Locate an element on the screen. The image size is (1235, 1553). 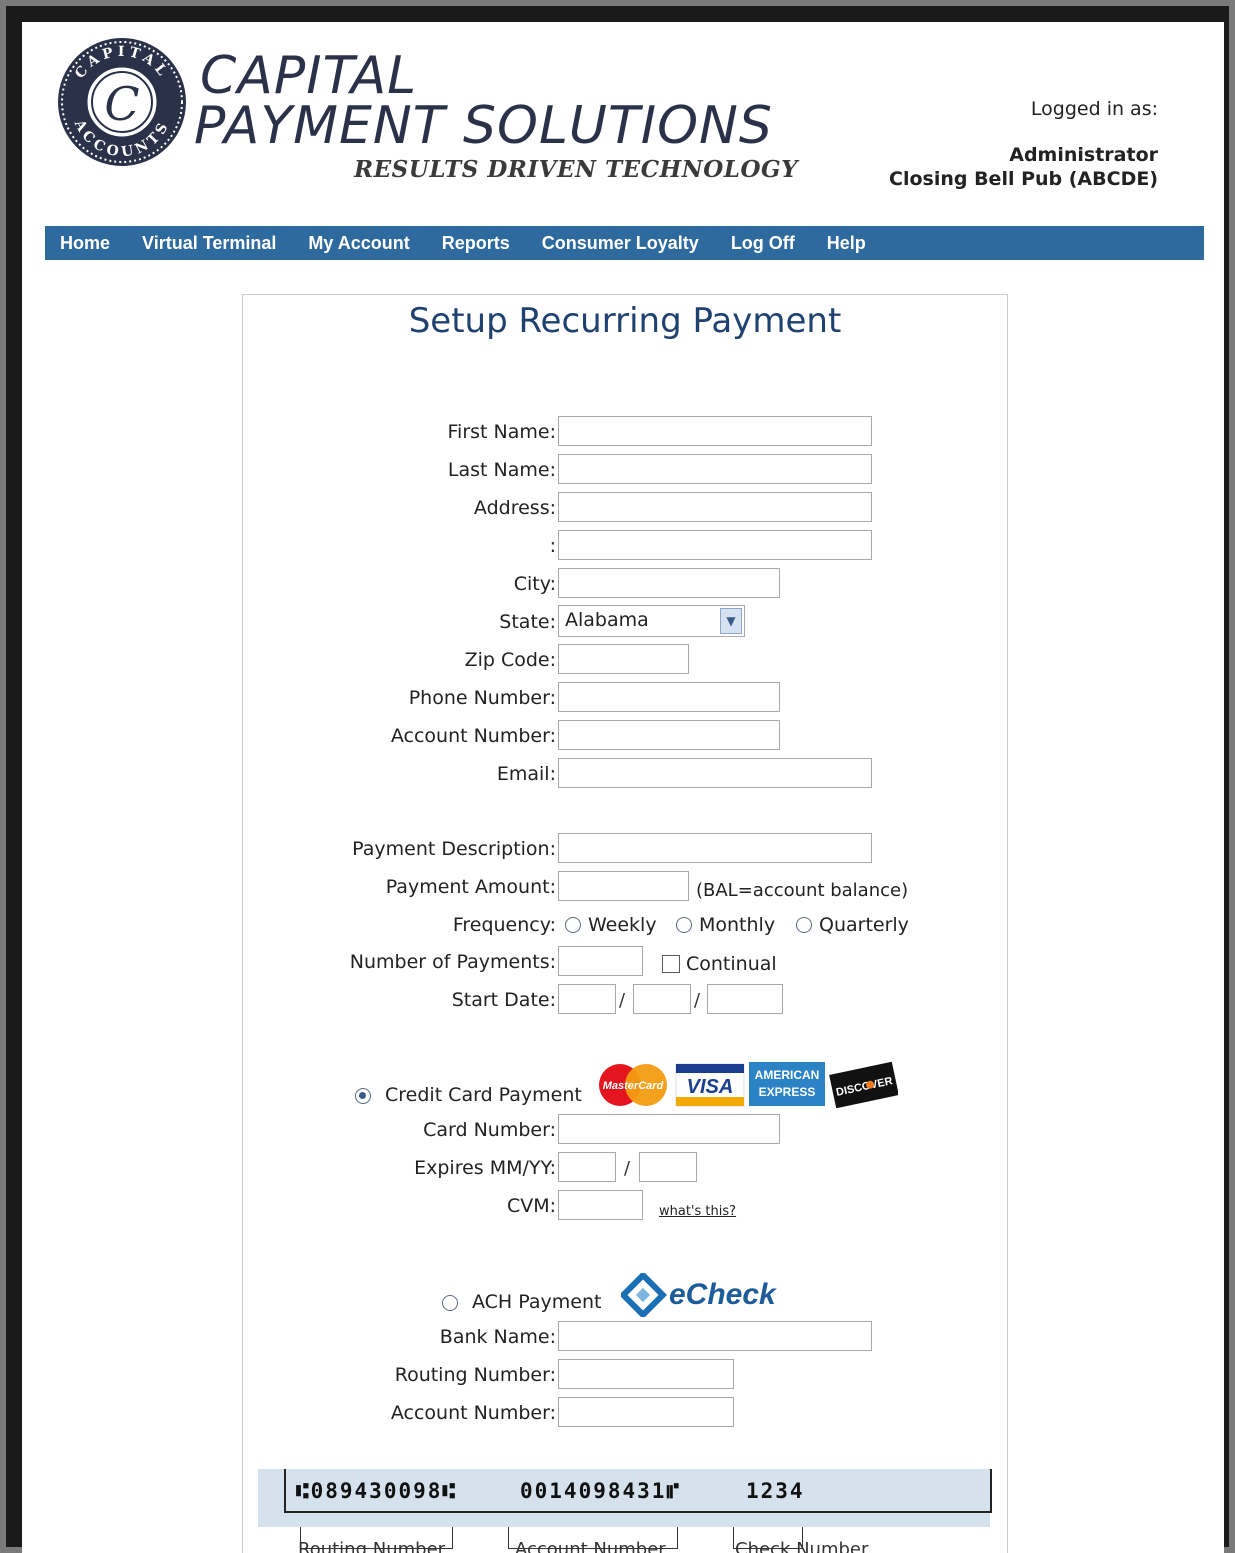
last-name-label: Last Name: is located at coordinates (501, 470).